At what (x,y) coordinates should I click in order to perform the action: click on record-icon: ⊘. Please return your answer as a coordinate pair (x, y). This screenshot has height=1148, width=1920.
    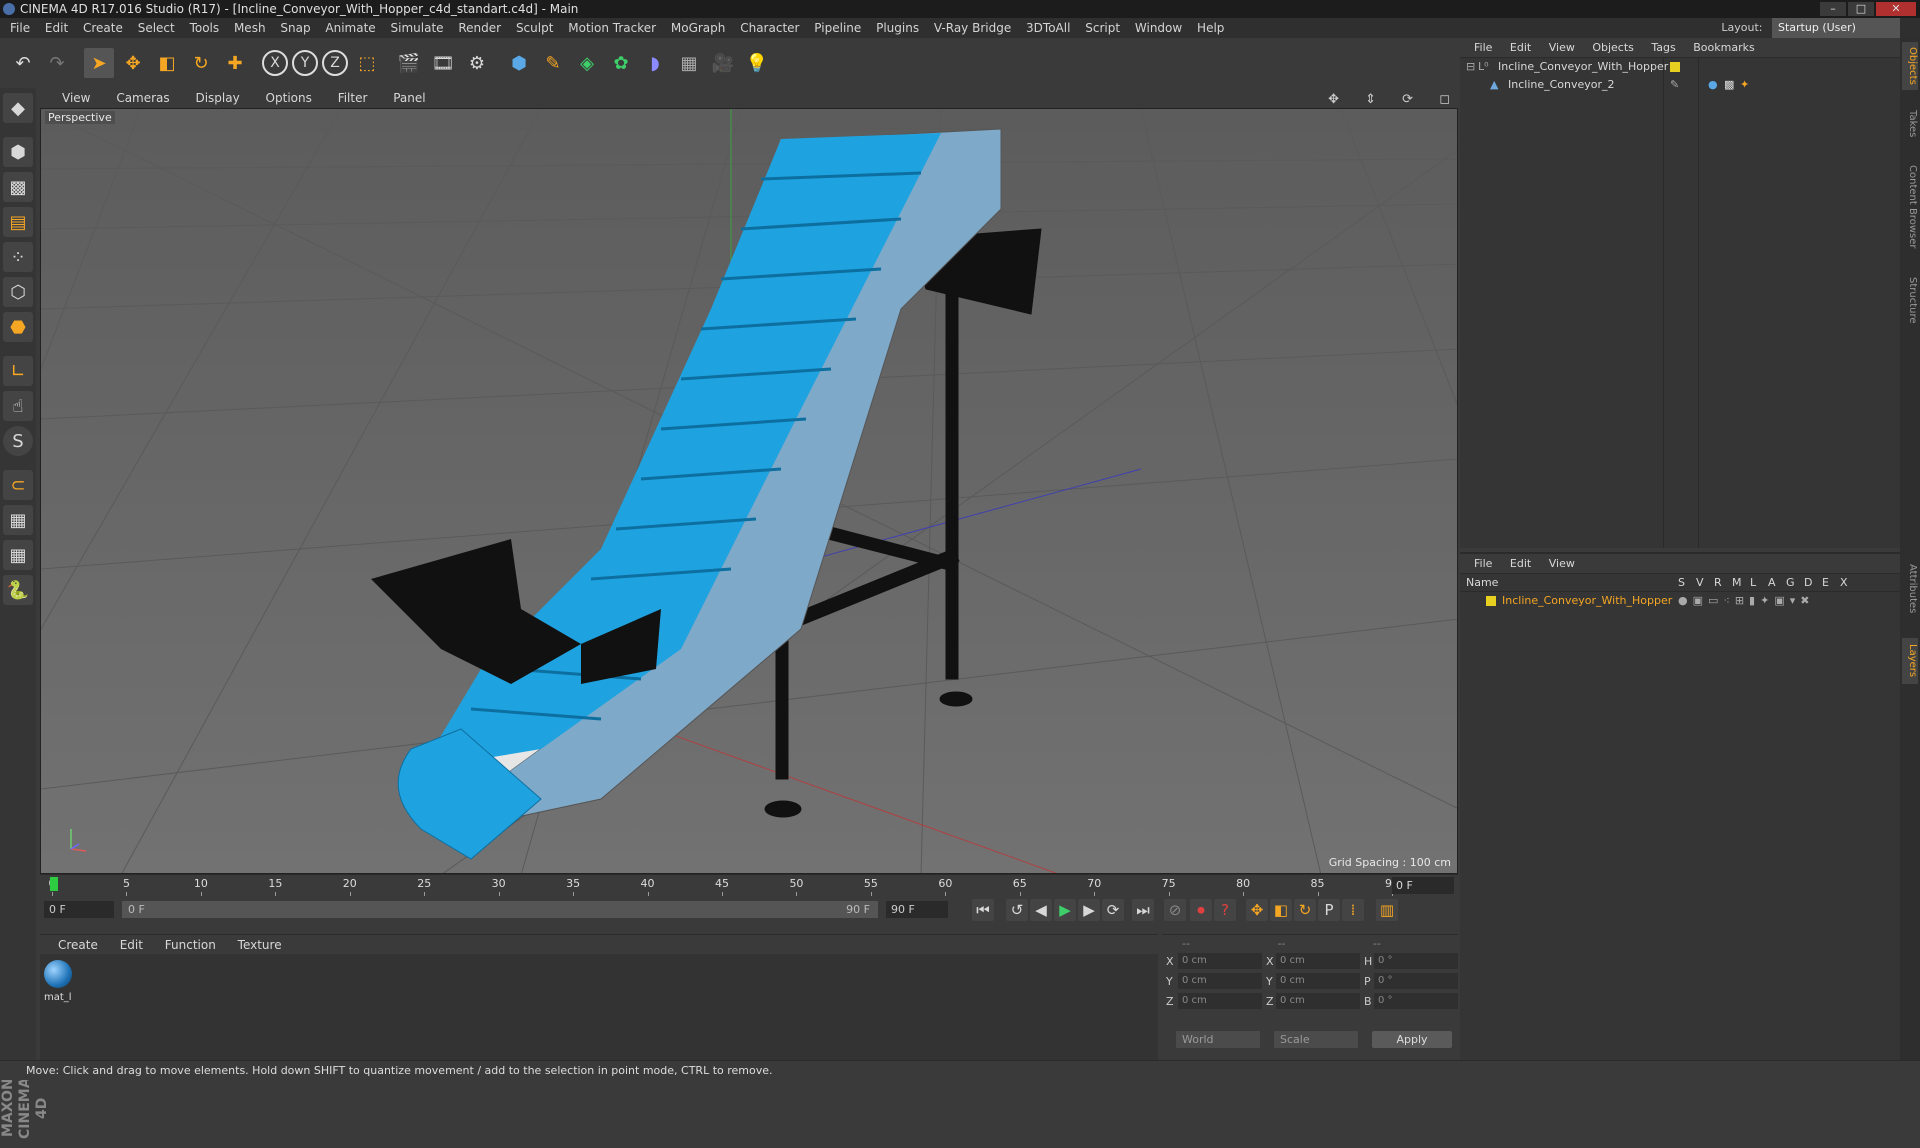
    Looking at the image, I should click on (1175, 910).